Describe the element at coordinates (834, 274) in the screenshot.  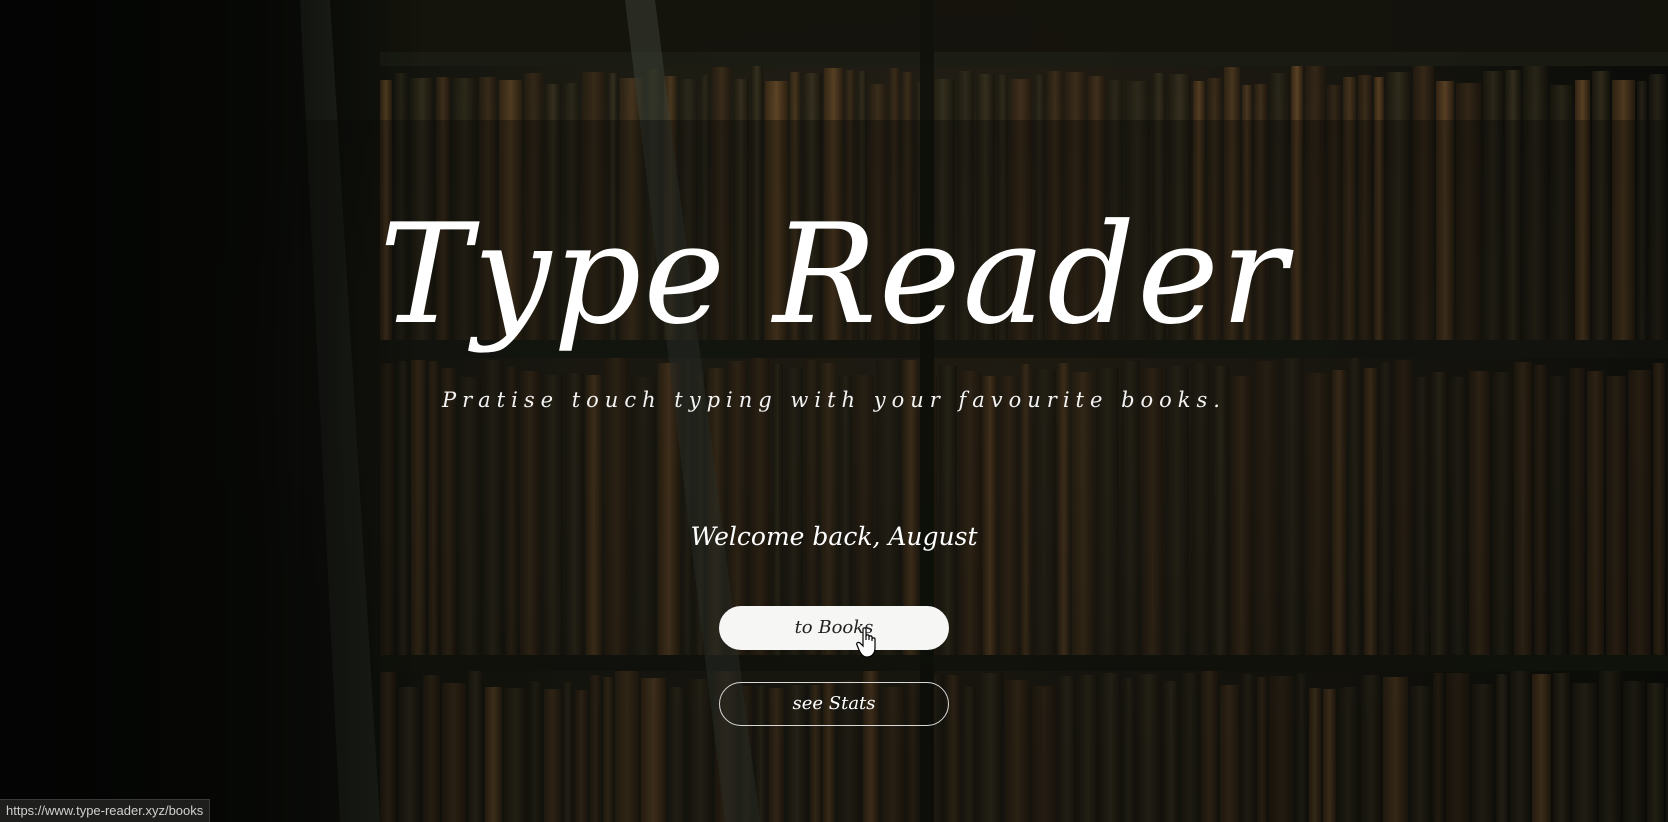
I see `app-title: Type Reader` at that location.